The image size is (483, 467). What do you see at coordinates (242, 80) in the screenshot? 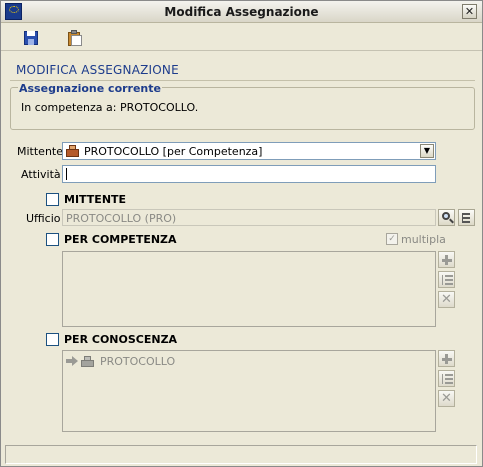
I see `title-divider` at bounding box center [242, 80].